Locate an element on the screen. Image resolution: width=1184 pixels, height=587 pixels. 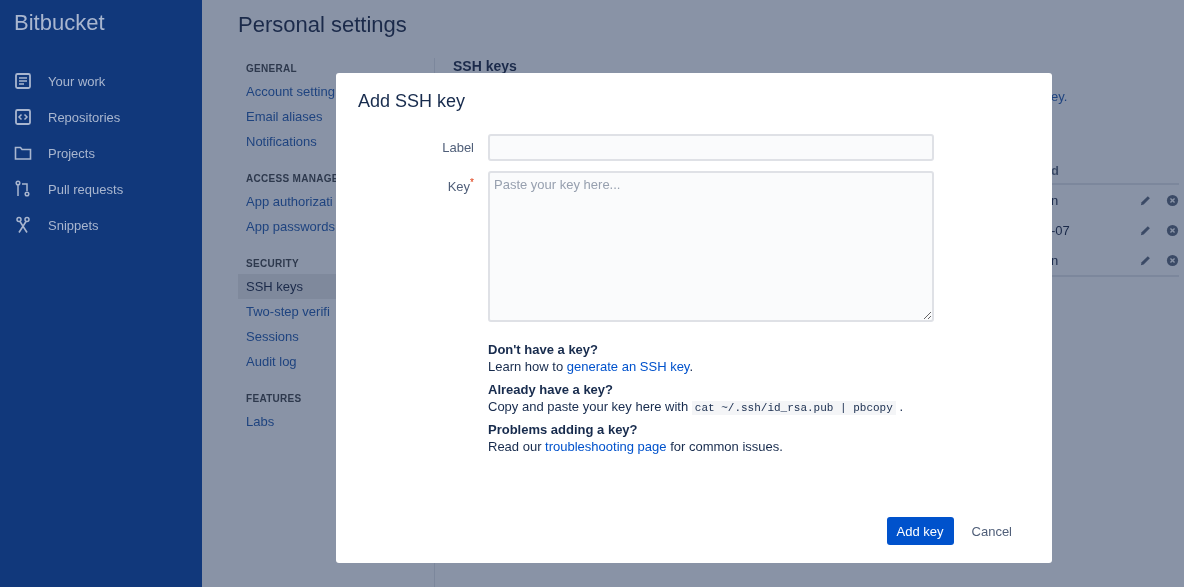
scissors-icon is located at coordinates (23, 225).